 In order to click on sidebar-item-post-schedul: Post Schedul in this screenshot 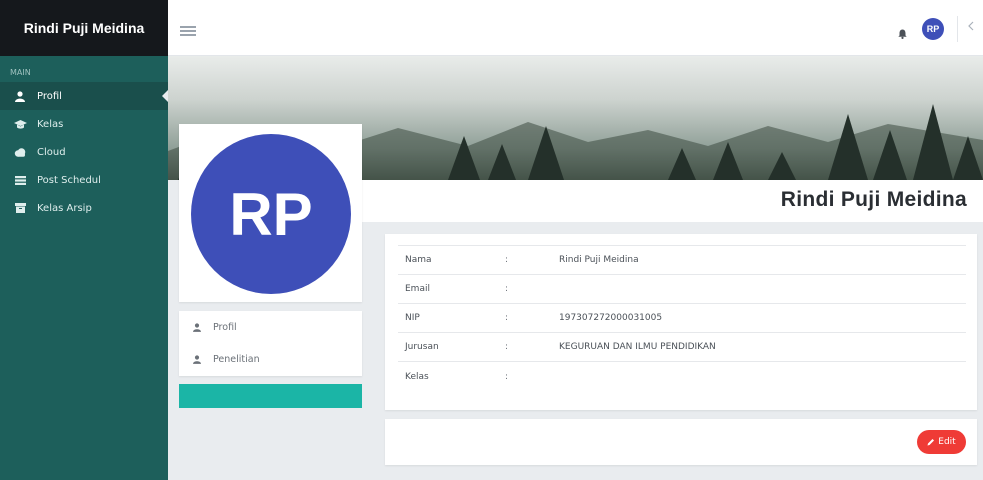, I will do `click(84, 180)`.